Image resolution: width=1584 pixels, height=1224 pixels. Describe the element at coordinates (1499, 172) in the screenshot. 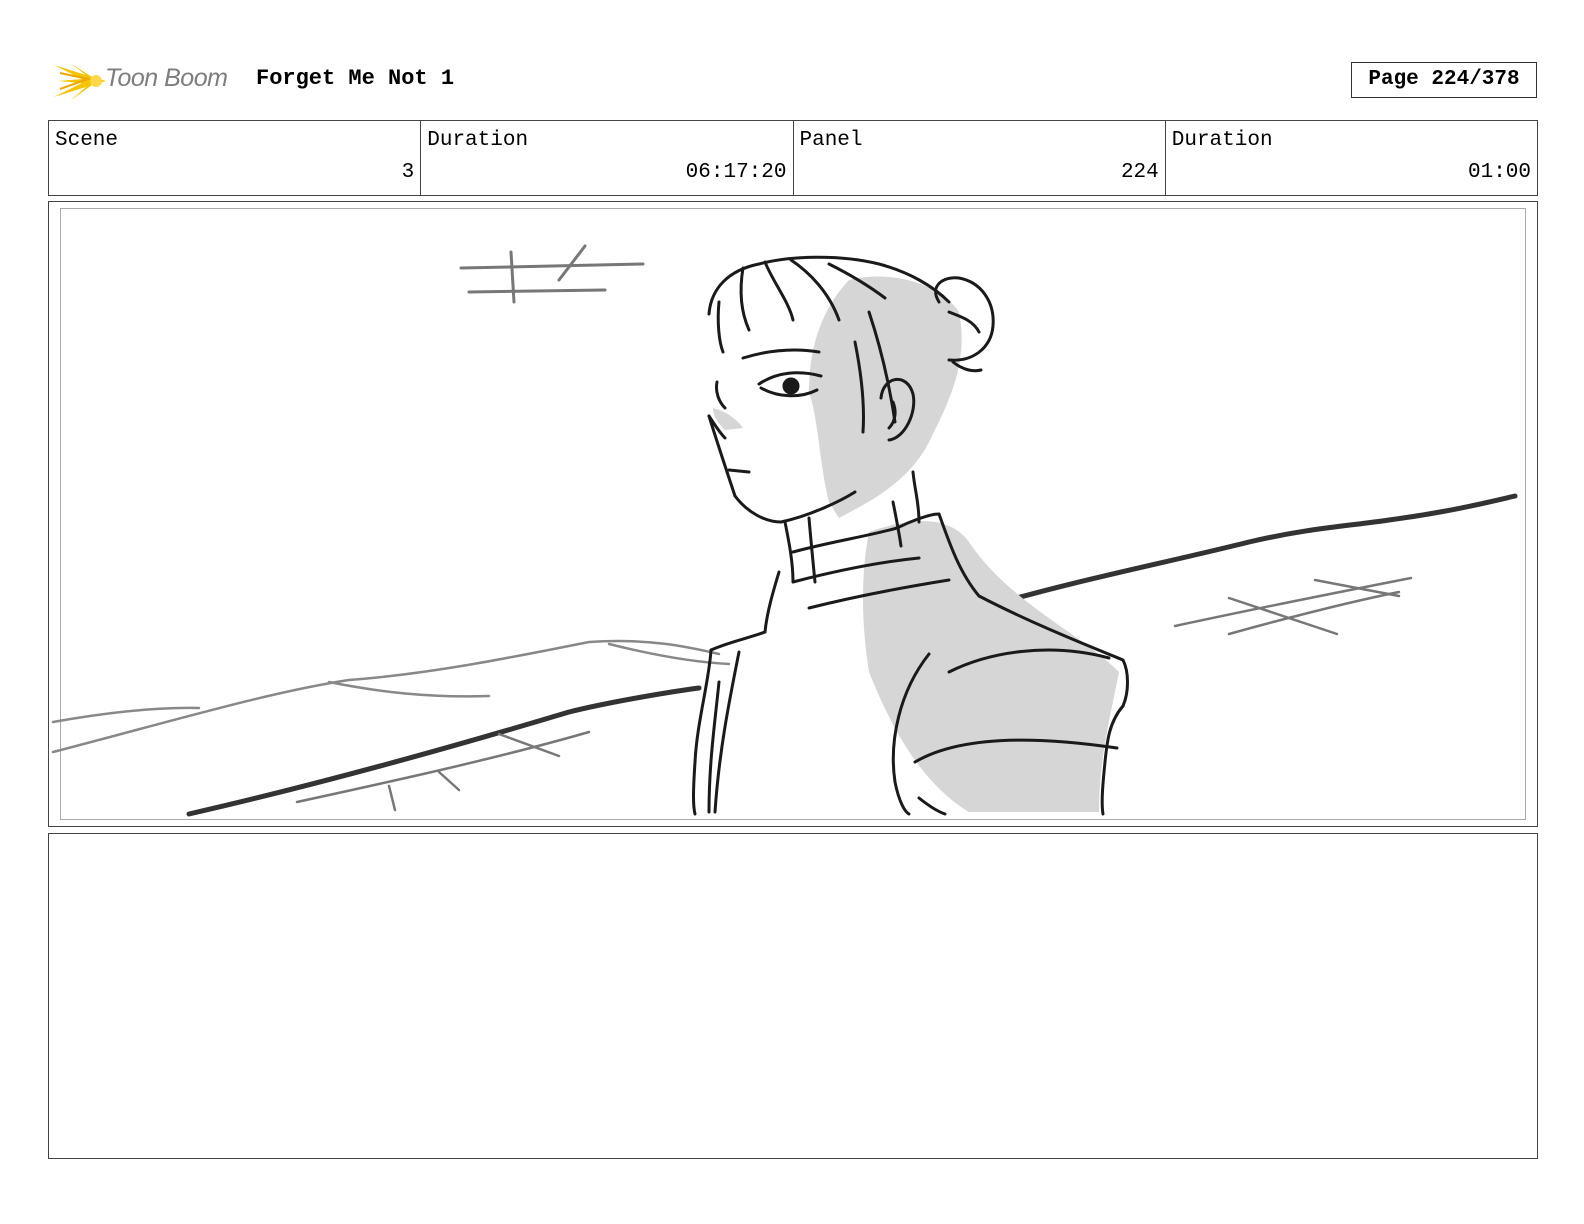

I see `panel-duration-value: 01:00` at that location.